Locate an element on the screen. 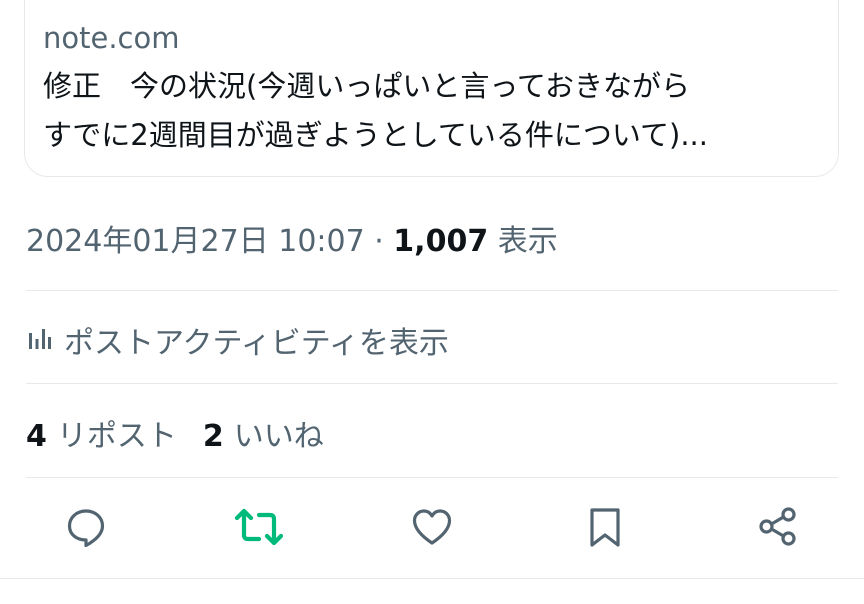 This screenshot has height=604, width=864. likes-label: いいね is located at coordinates (278, 436).